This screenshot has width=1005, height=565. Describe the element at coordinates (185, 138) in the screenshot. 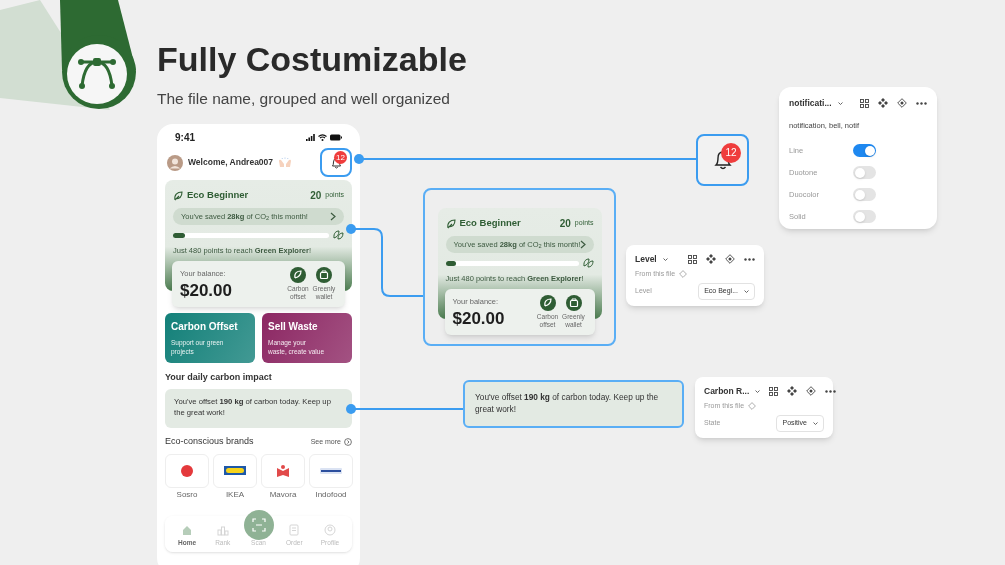

I see `status-time: 9:41` at that location.